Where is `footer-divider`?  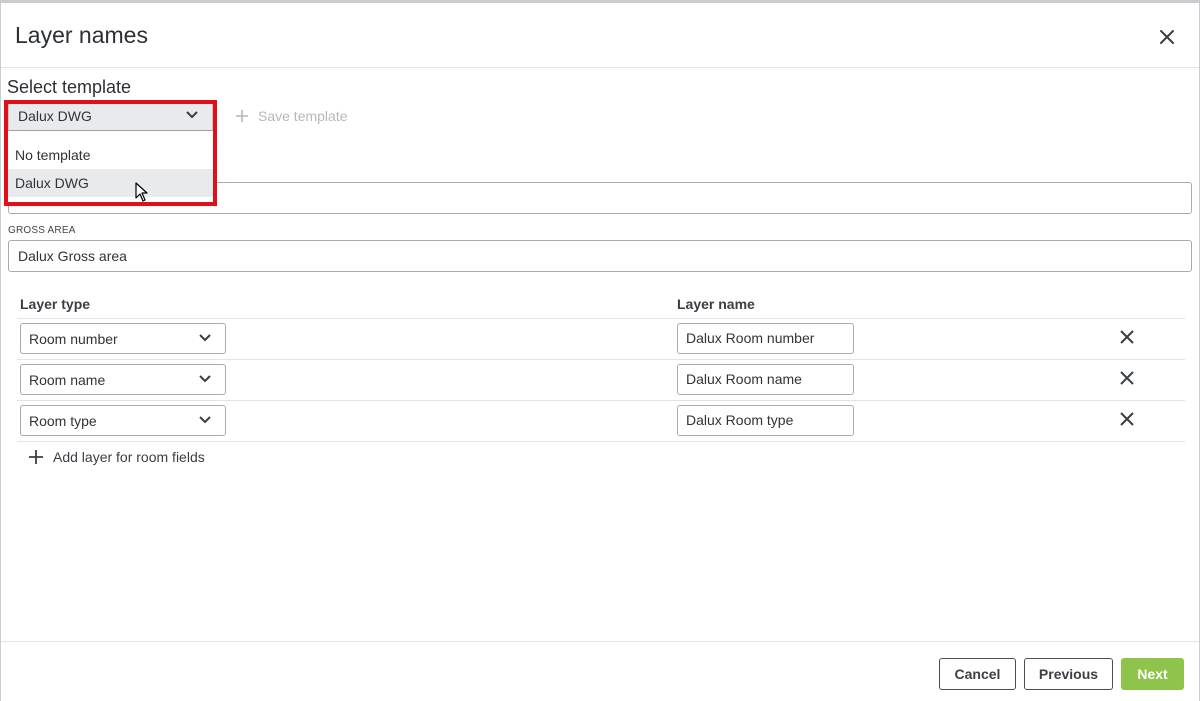
footer-divider is located at coordinates (600, 641).